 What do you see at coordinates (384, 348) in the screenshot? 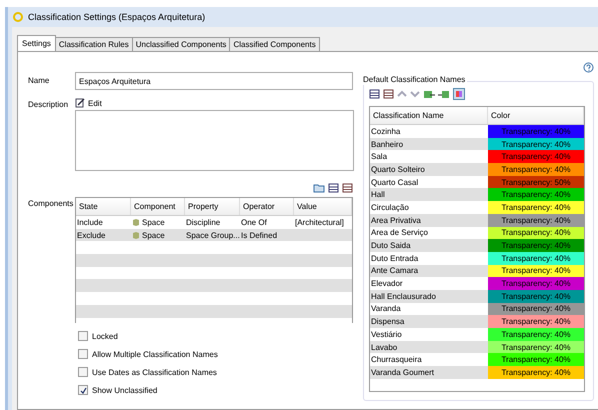
I see `table-cell-text: Lavabo` at bounding box center [384, 348].